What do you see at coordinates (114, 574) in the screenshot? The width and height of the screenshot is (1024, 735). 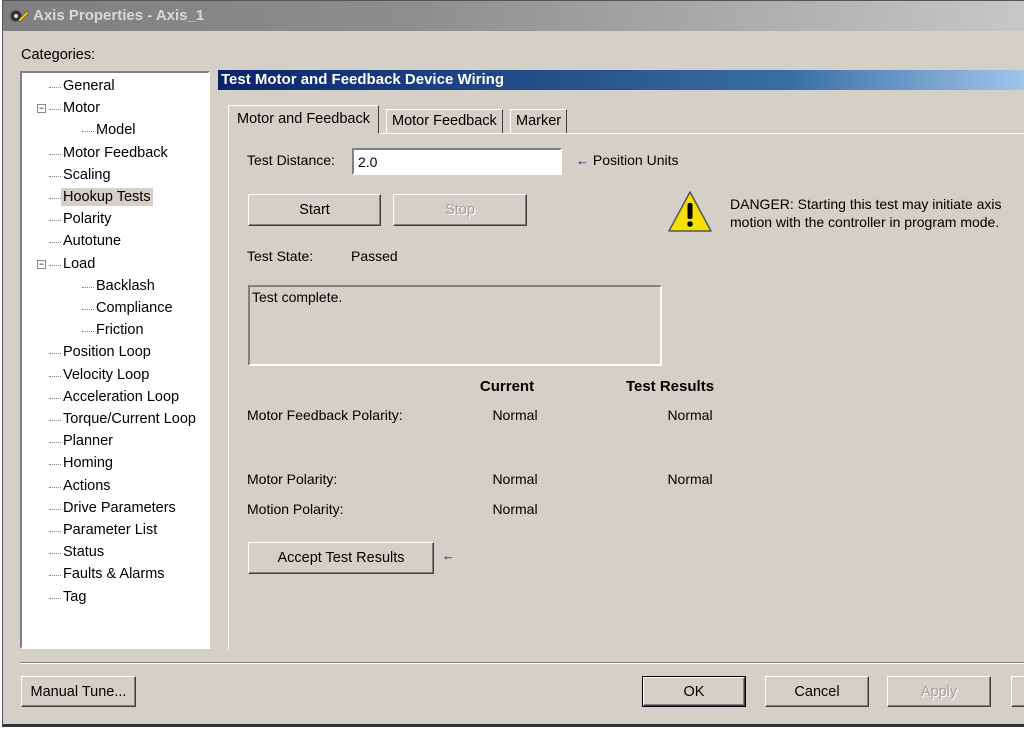 I see `tree-item-faults-alarms: Faults & Alarms` at bounding box center [114, 574].